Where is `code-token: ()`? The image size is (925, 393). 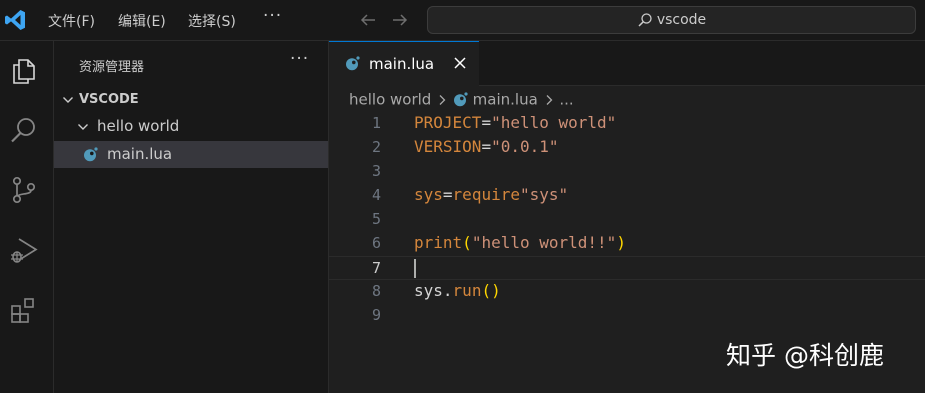 code-token: () is located at coordinates (491, 290).